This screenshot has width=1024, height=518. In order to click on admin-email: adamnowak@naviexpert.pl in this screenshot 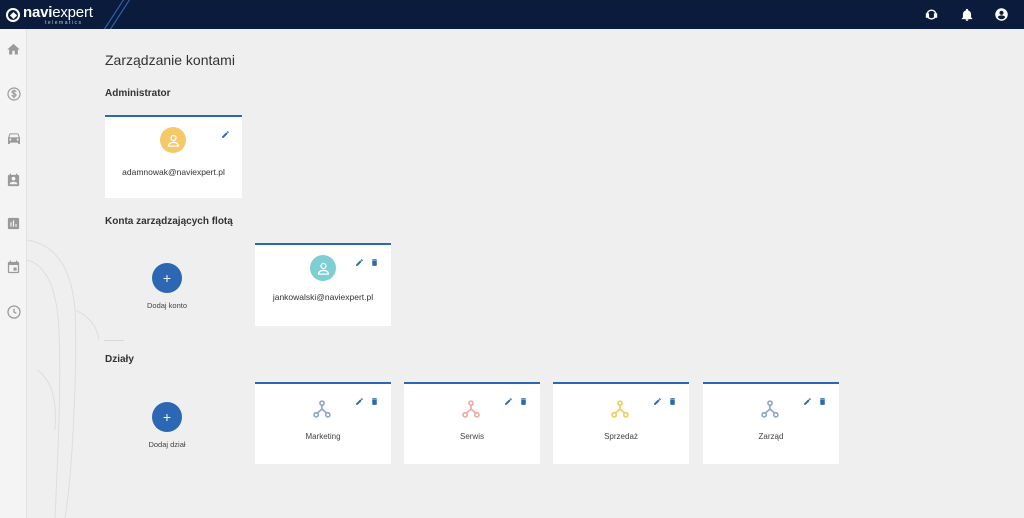, I will do `click(173, 172)`.